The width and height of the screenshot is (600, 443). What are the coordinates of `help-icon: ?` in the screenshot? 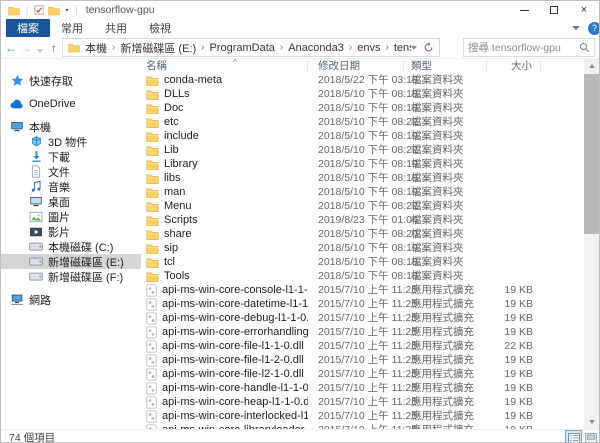 It's located at (593, 28).